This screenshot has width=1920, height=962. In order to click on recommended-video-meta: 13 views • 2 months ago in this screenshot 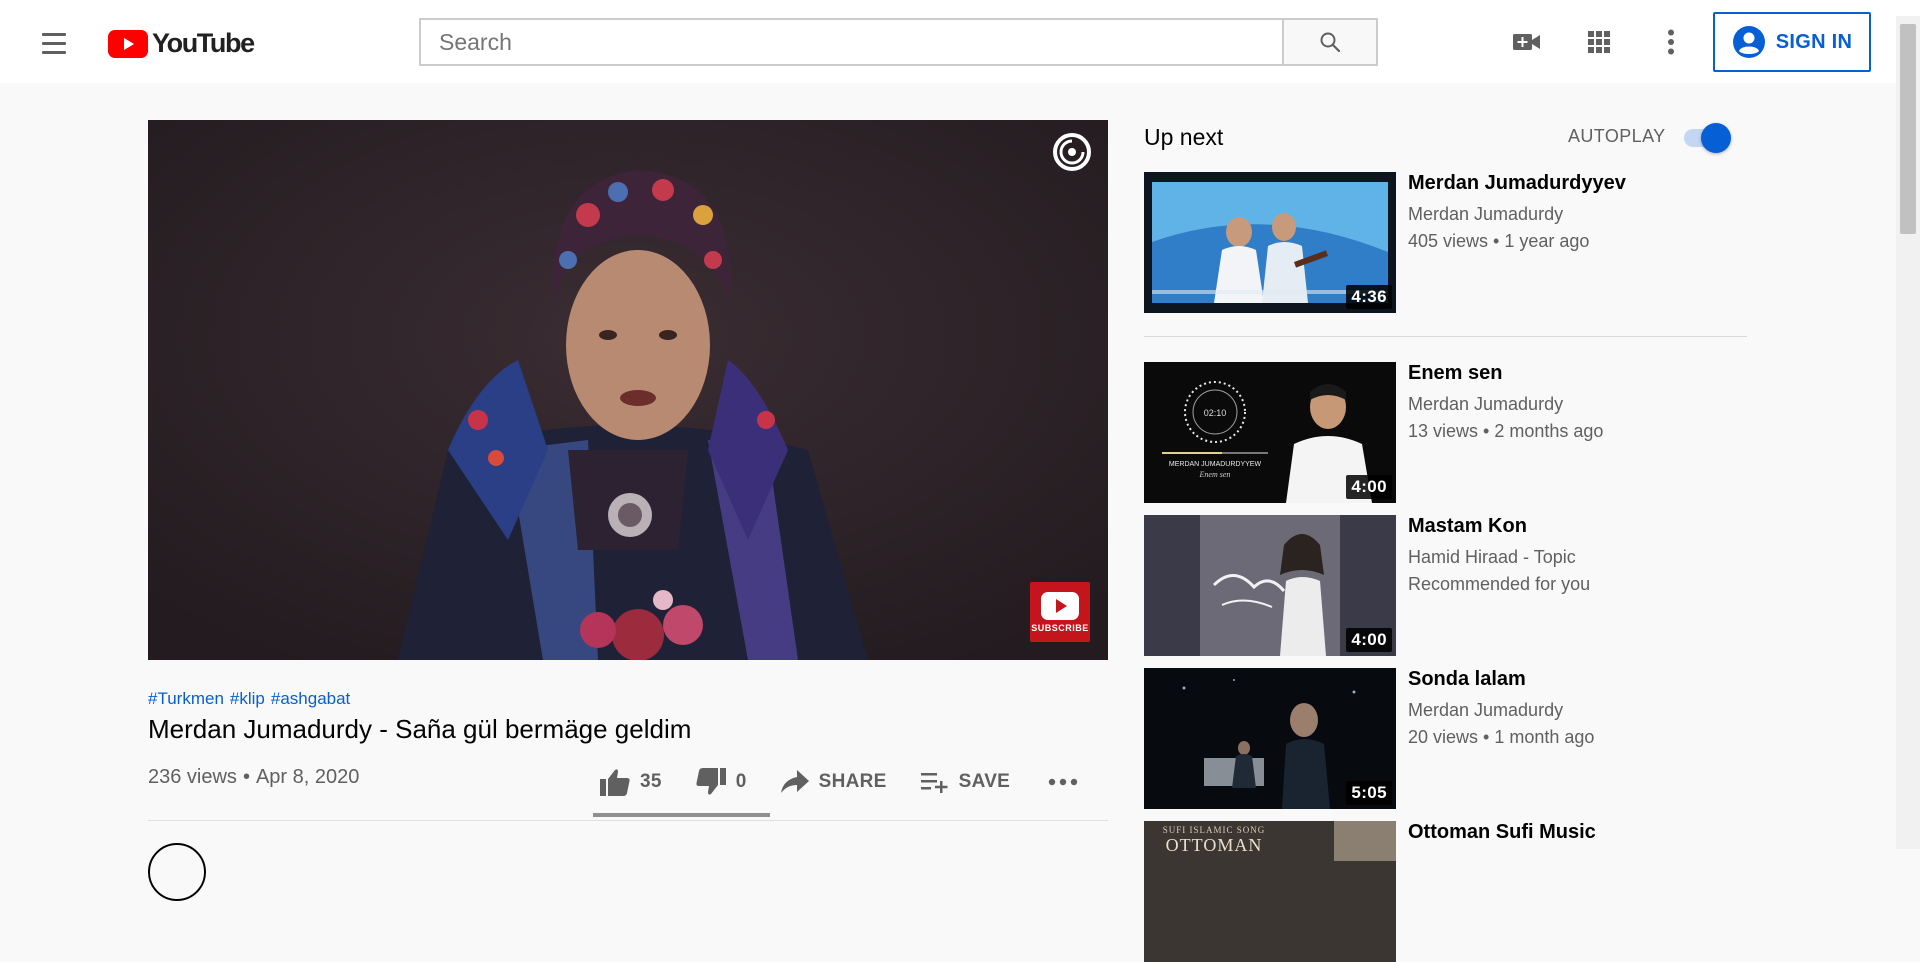, I will do `click(1506, 431)`.